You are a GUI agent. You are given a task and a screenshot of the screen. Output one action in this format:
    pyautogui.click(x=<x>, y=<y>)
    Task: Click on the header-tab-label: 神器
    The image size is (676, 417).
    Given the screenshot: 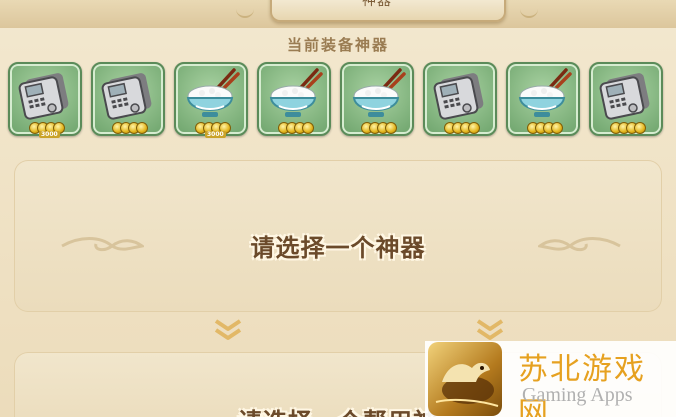 What is the action you would take?
    pyautogui.click(x=377, y=4)
    